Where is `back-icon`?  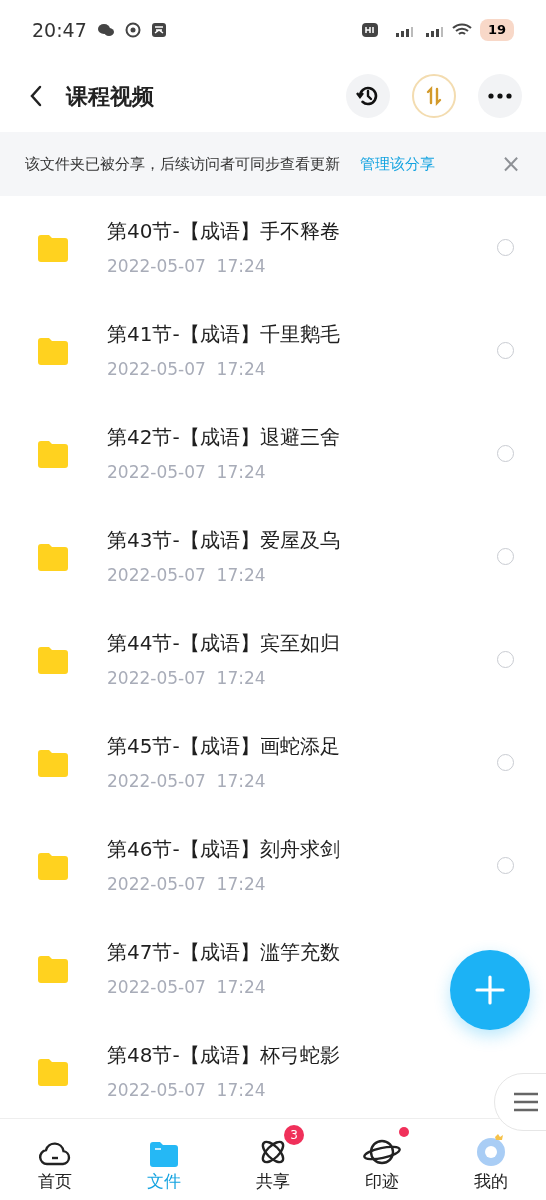 back-icon is located at coordinates (36, 96).